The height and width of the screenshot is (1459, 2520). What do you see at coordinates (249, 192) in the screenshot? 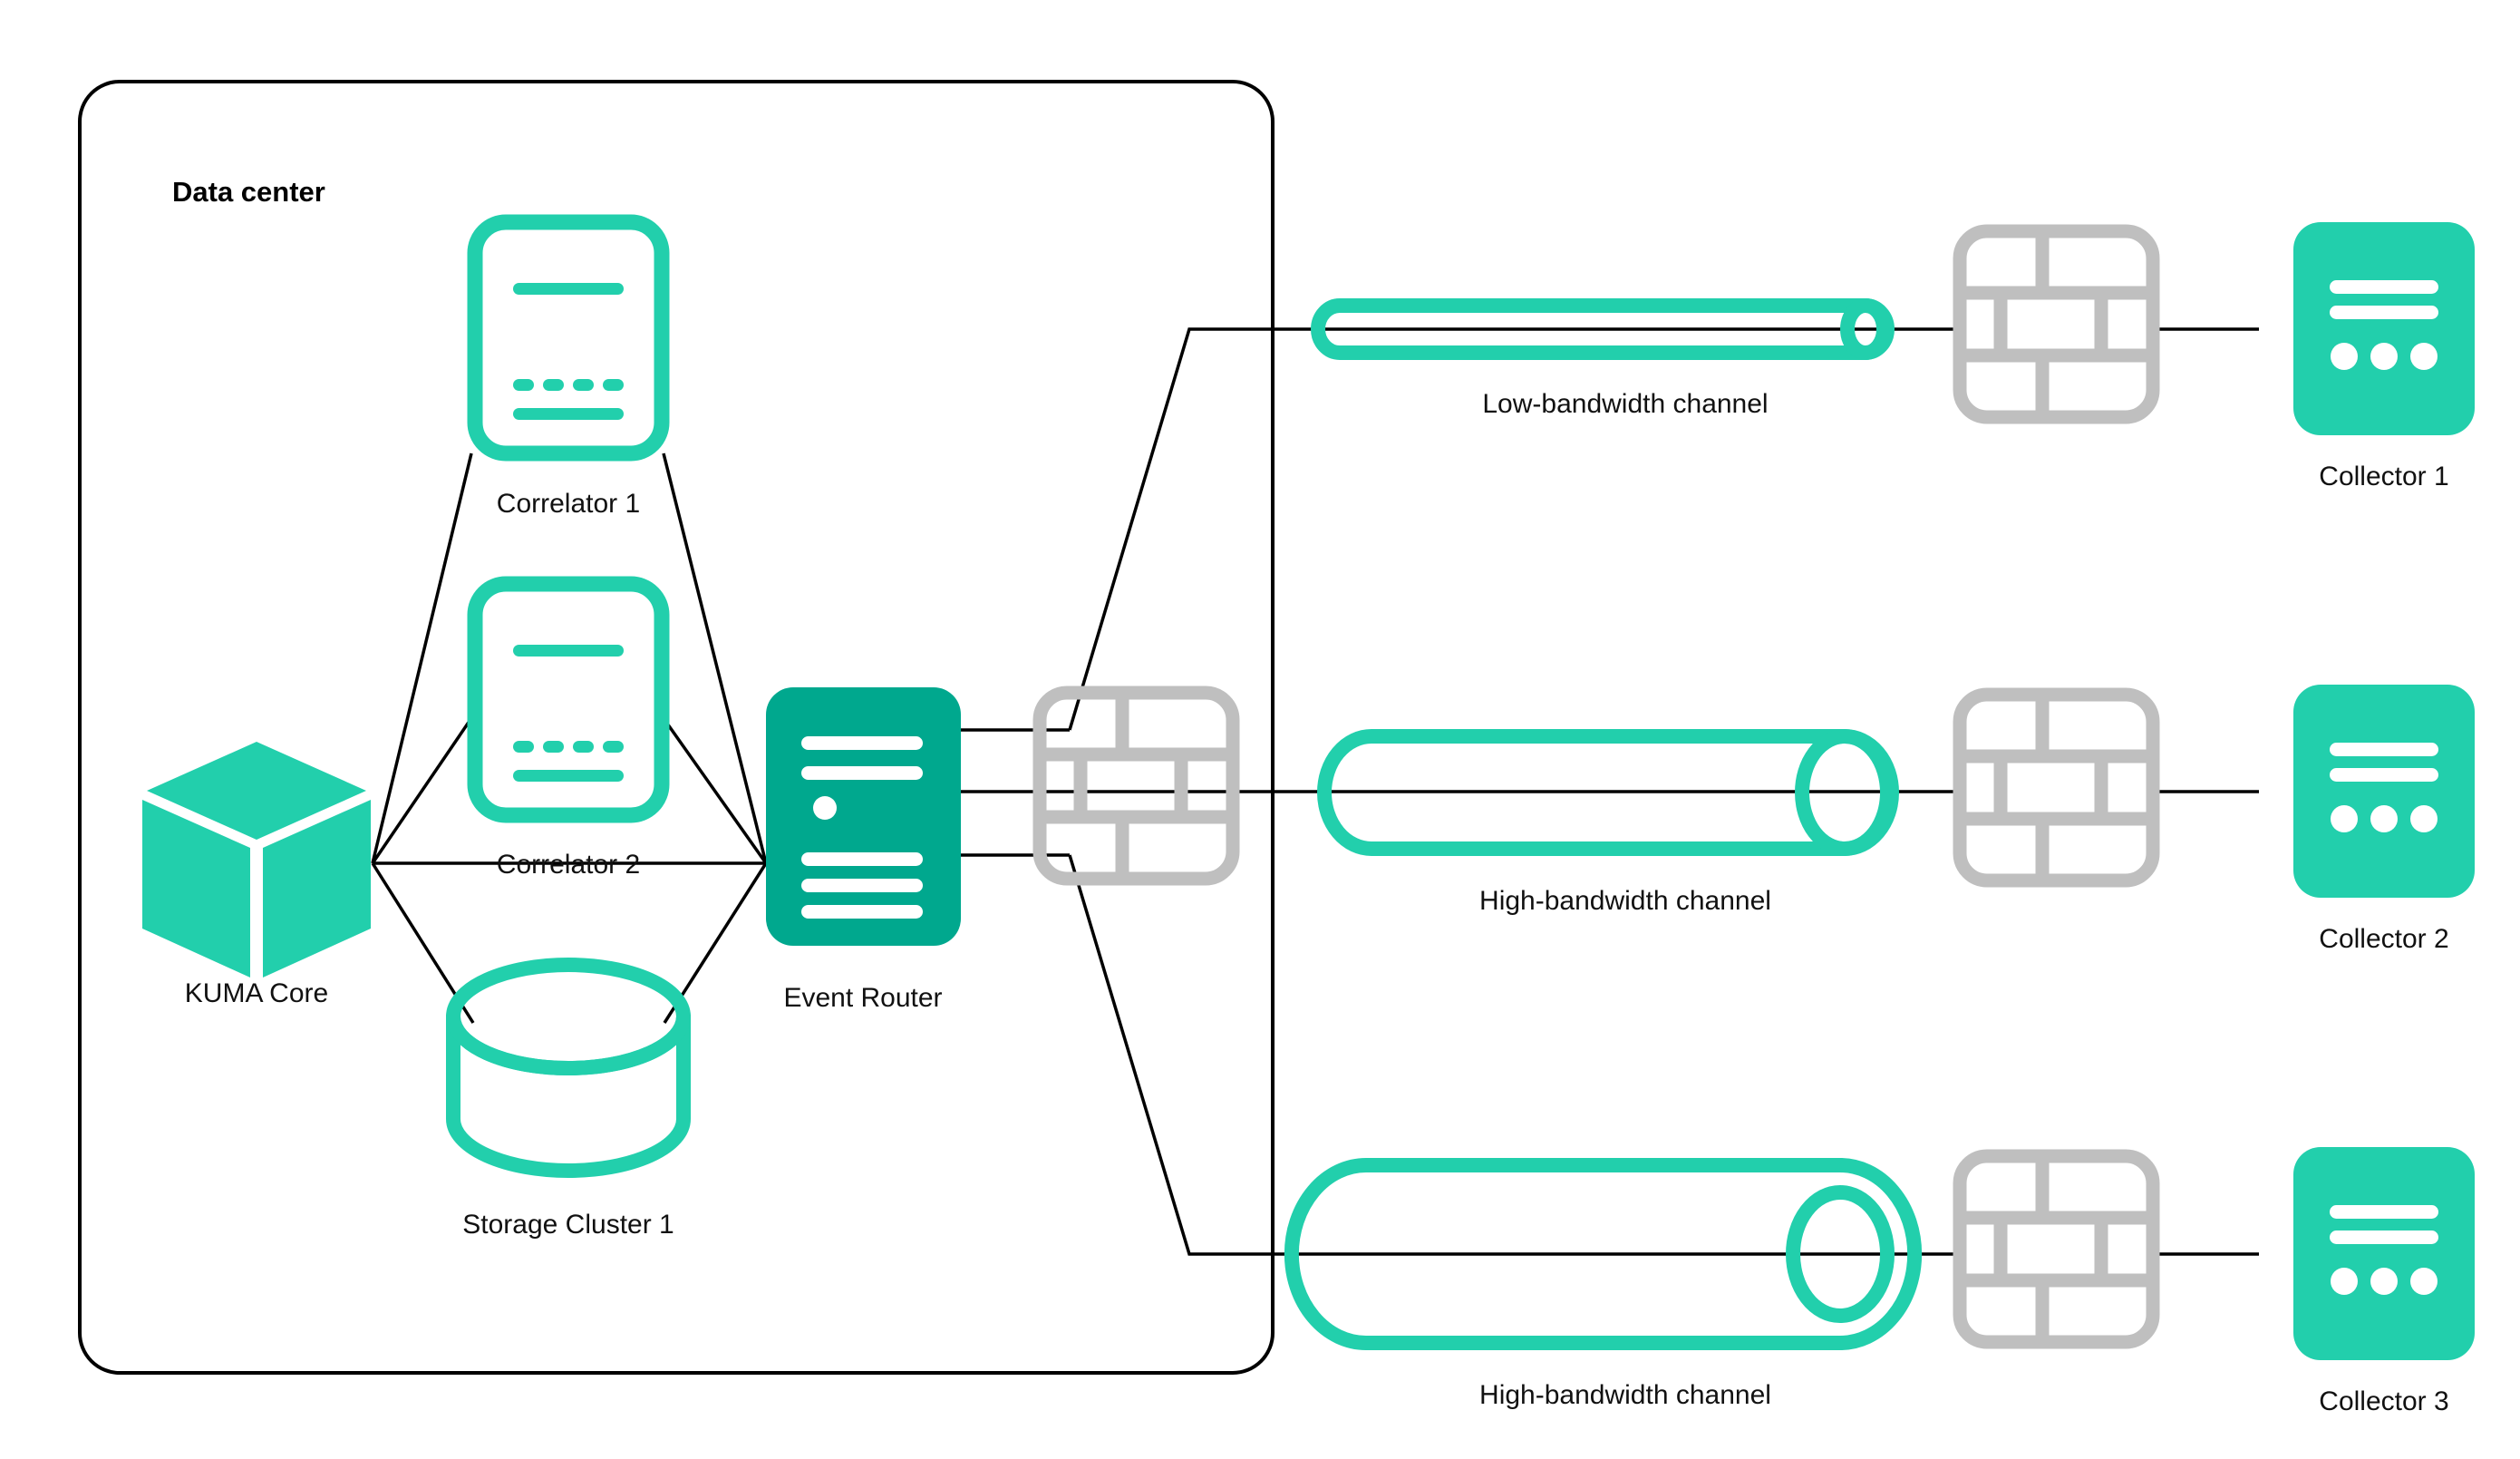
I see `data-center-label: Data center` at bounding box center [249, 192].